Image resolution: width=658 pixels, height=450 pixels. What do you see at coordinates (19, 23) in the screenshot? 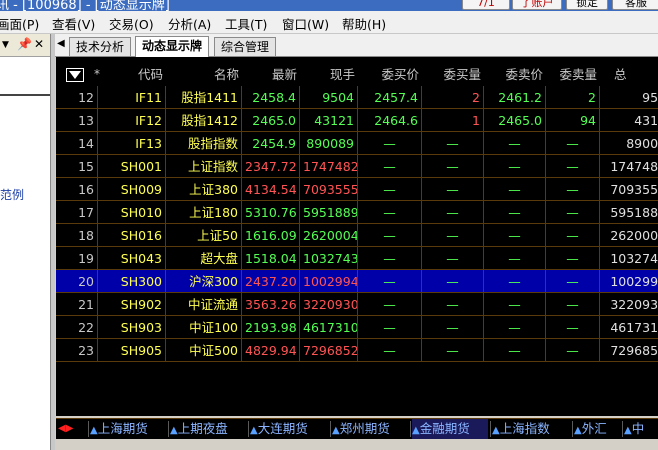
I see `menu-item-view-screen: 画面(P)` at bounding box center [19, 23].